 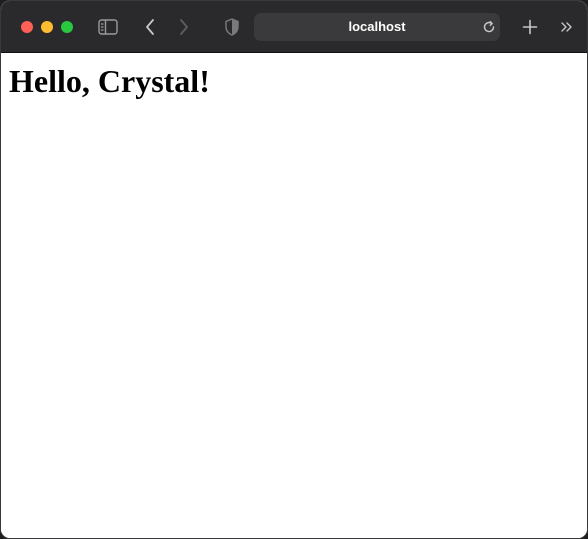 I want to click on address-text: localhost, so click(x=377, y=26).